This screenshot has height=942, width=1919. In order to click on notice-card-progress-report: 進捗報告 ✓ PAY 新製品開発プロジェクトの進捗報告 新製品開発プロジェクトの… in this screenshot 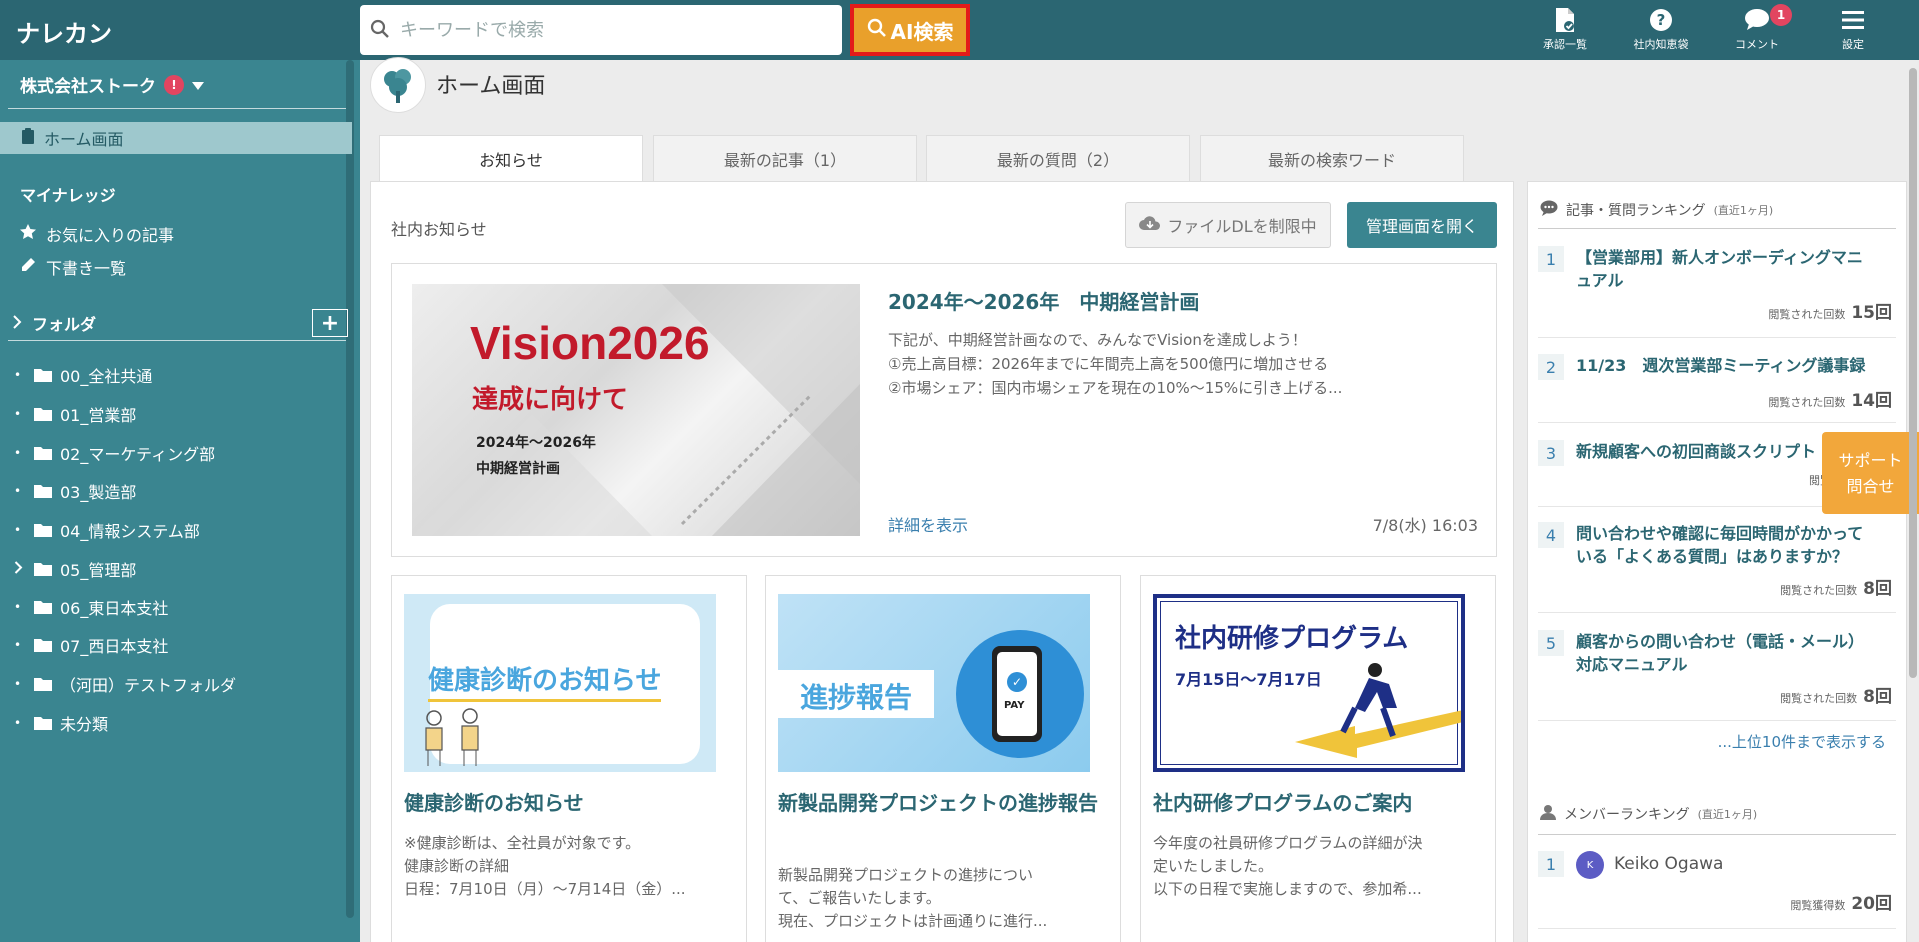, I will do `click(943, 758)`.